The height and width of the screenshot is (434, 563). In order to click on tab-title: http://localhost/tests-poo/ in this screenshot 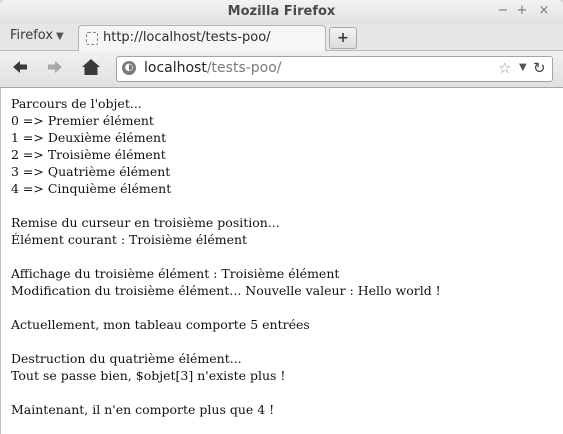, I will do `click(187, 37)`.